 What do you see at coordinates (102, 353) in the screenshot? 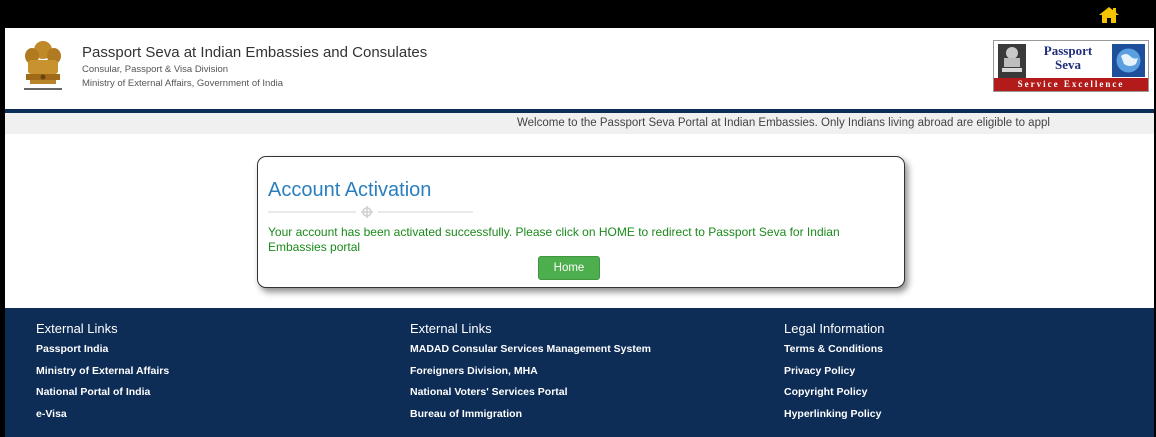
I see `footer-link-passport-india: Passport India` at bounding box center [102, 353].